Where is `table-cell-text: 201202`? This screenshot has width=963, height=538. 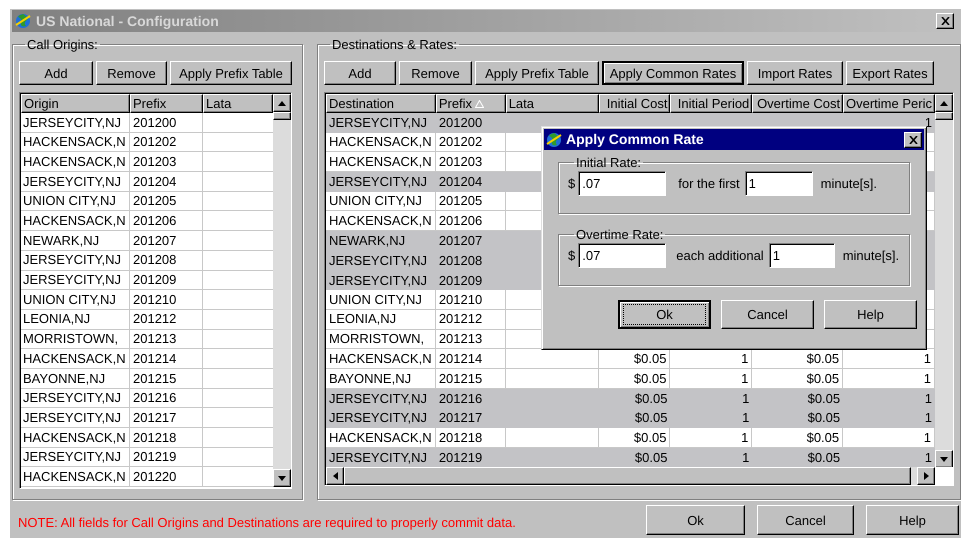 table-cell-text: 201202 is located at coordinates (460, 142).